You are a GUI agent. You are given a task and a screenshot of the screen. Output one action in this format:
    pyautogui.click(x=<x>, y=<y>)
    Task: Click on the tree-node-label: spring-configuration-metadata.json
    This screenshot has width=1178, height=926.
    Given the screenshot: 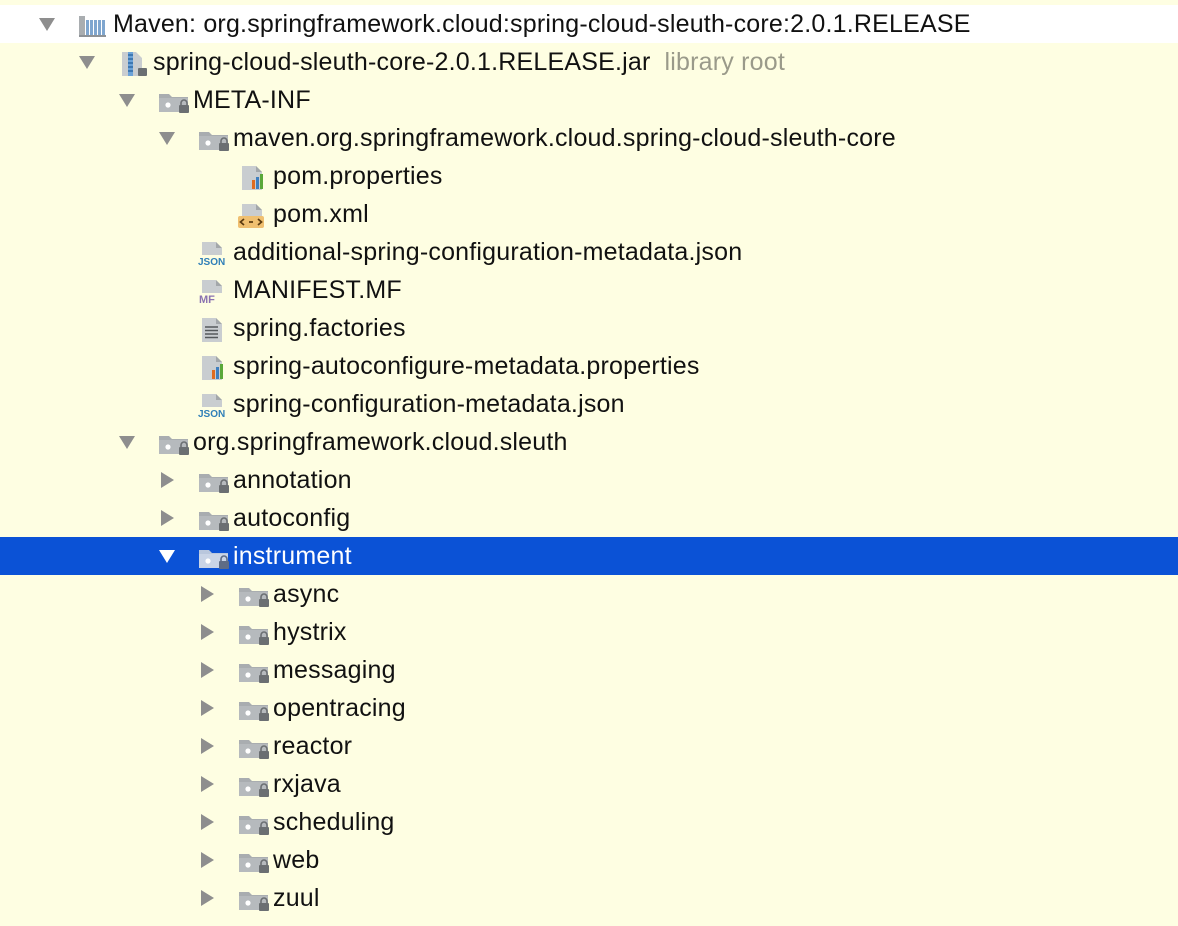 What is the action you would take?
    pyautogui.click(x=429, y=404)
    